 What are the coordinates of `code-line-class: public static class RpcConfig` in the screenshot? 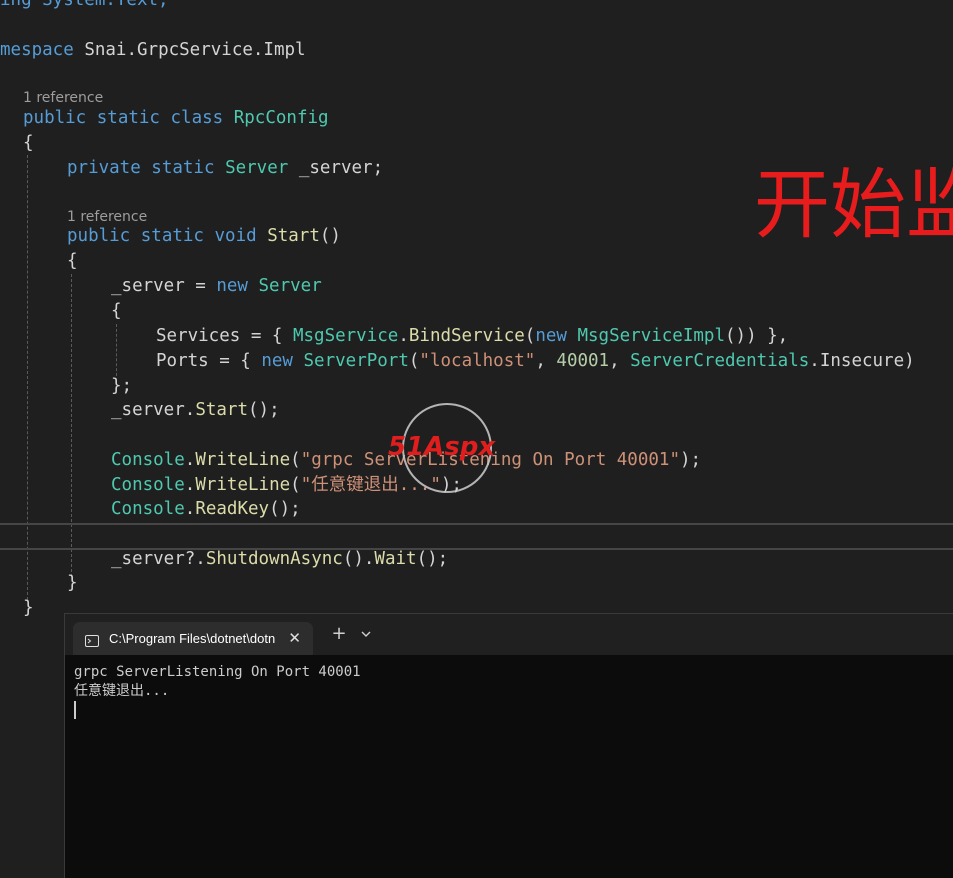 It's located at (176, 118).